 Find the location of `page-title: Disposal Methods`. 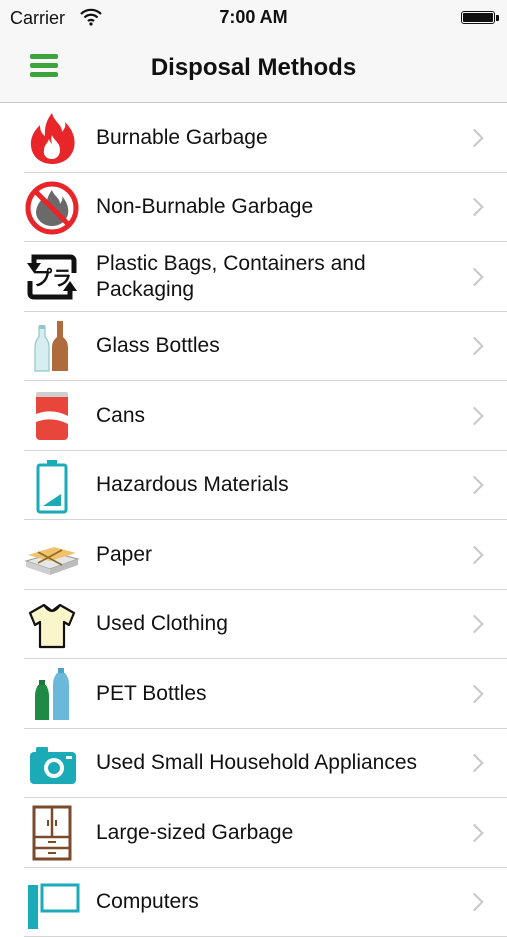

page-title: Disposal Methods is located at coordinates (253, 68).